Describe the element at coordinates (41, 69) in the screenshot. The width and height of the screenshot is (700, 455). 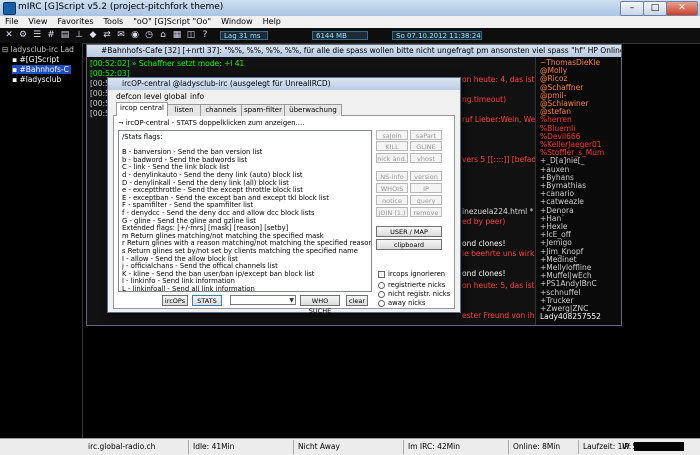
I see `tree-item-bahnhofs: ▪ #Bahnhofs-C` at that location.